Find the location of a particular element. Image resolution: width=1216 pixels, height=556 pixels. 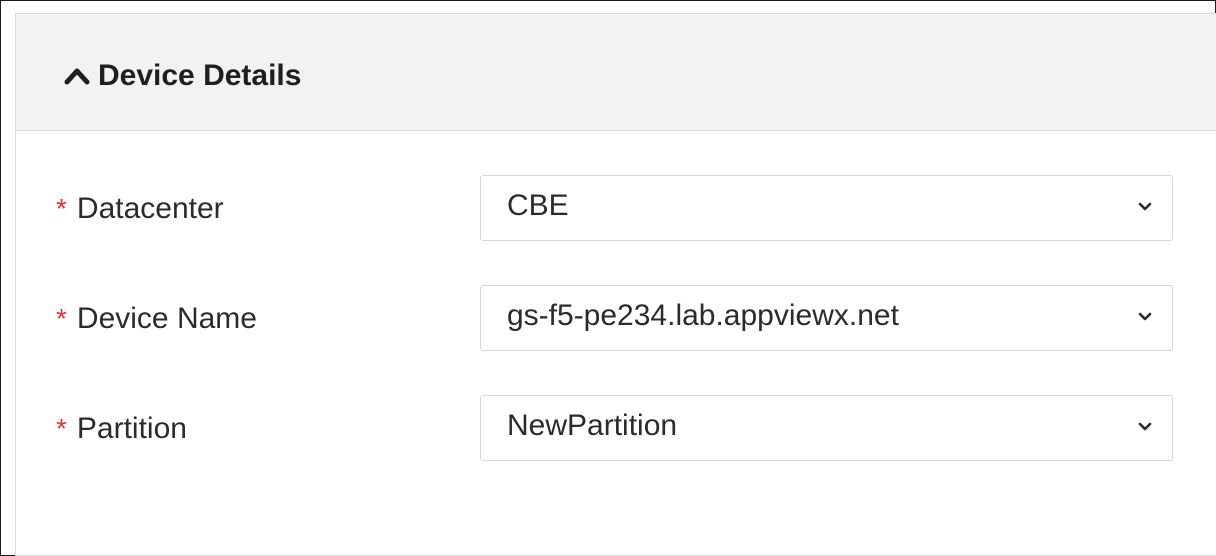

partition-row: * Partition NewPartition is located at coordinates (616, 430).